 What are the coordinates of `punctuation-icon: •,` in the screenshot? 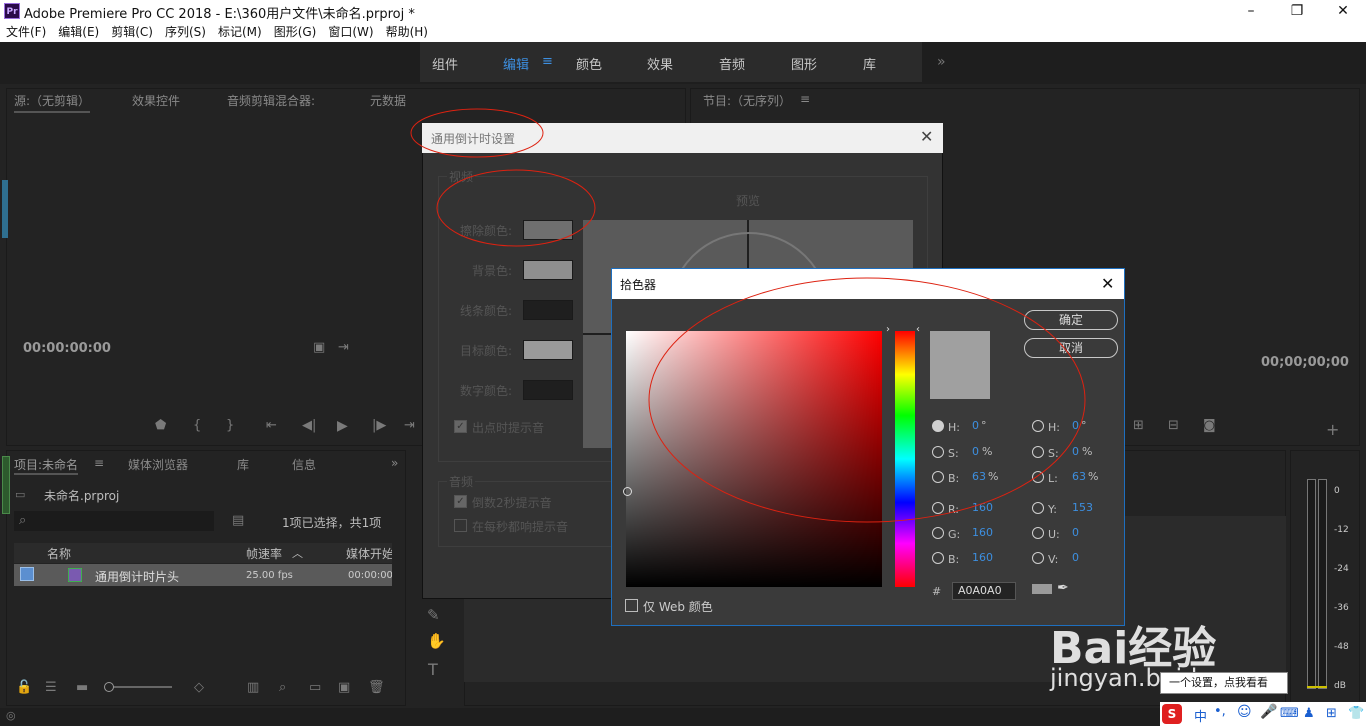 It's located at (1220, 711).